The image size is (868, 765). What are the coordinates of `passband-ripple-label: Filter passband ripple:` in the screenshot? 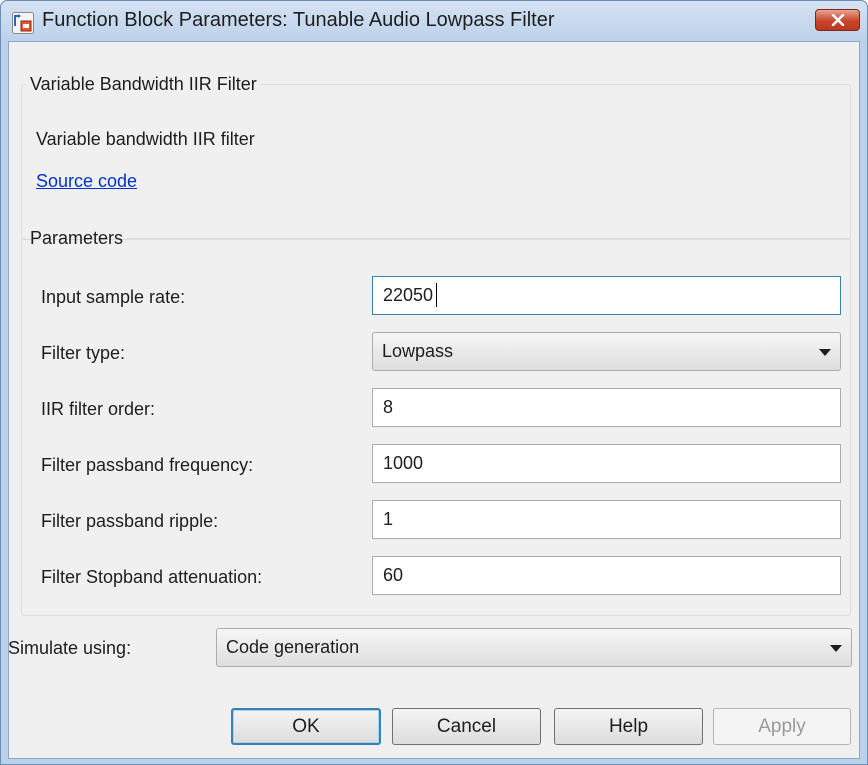 It's located at (130, 521).